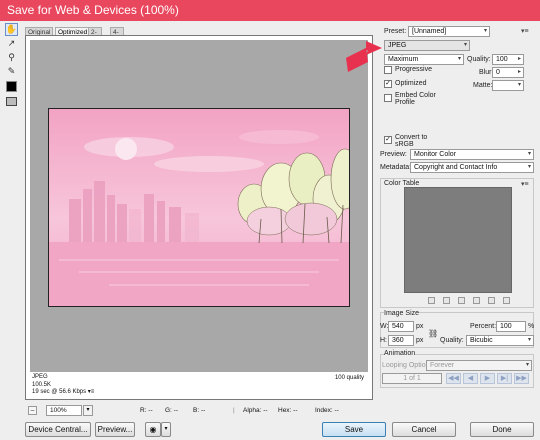 The height and width of the screenshot is (440, 540). Describe the element at coordinates (364, 56) in the screenshot. I see `pointer-arrow-icon` at that location.